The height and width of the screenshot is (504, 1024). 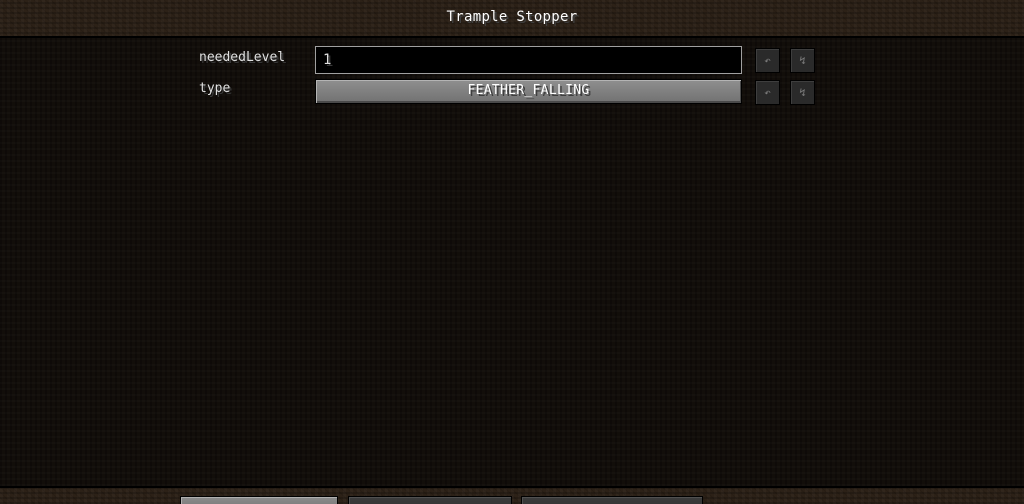 I want to click on type-label: type, so click(x=215, y=88).